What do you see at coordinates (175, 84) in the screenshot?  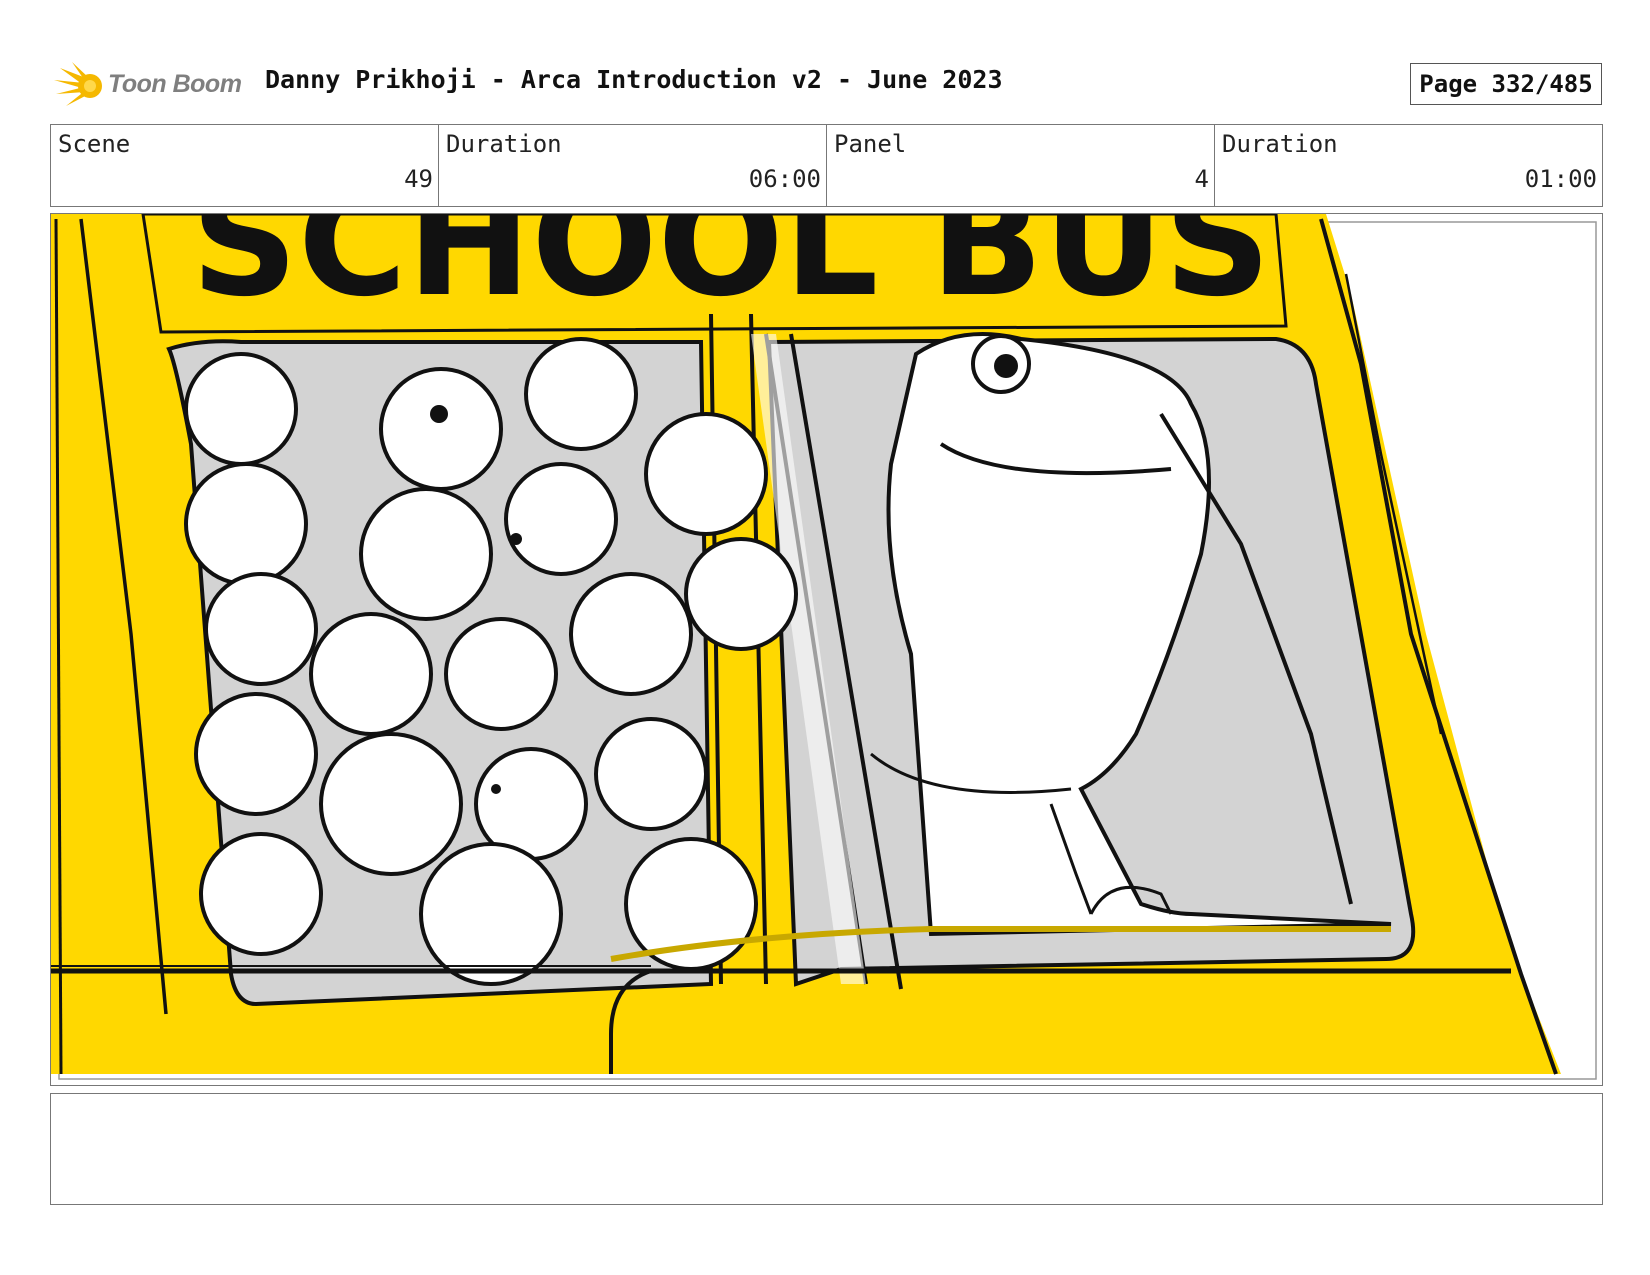 I see `logo-text: Toon Boom` at bounding box center [175, 84].